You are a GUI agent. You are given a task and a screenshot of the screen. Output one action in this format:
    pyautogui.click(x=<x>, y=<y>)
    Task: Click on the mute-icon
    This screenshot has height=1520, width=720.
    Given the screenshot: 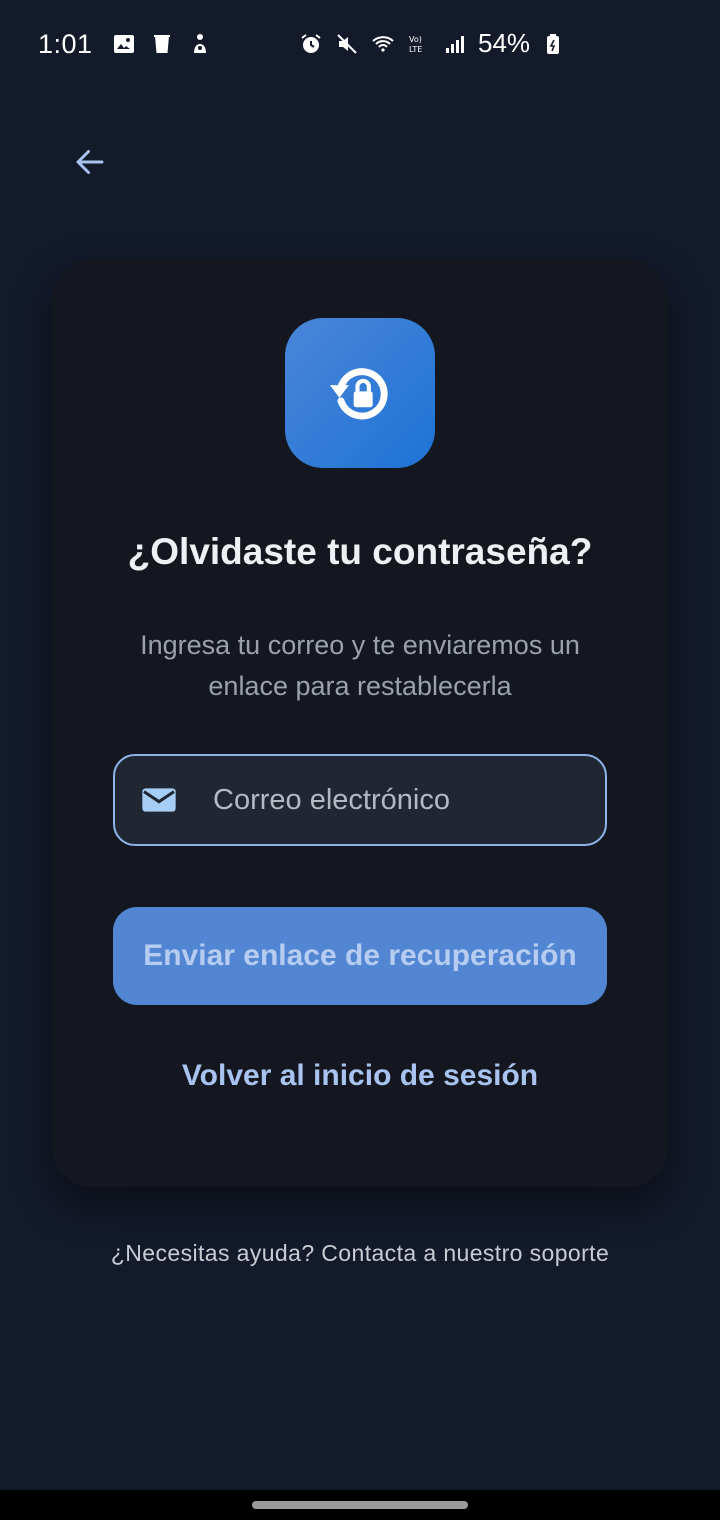 What is the action you would take?
    pyautogui.click(x=347, y=44)
    